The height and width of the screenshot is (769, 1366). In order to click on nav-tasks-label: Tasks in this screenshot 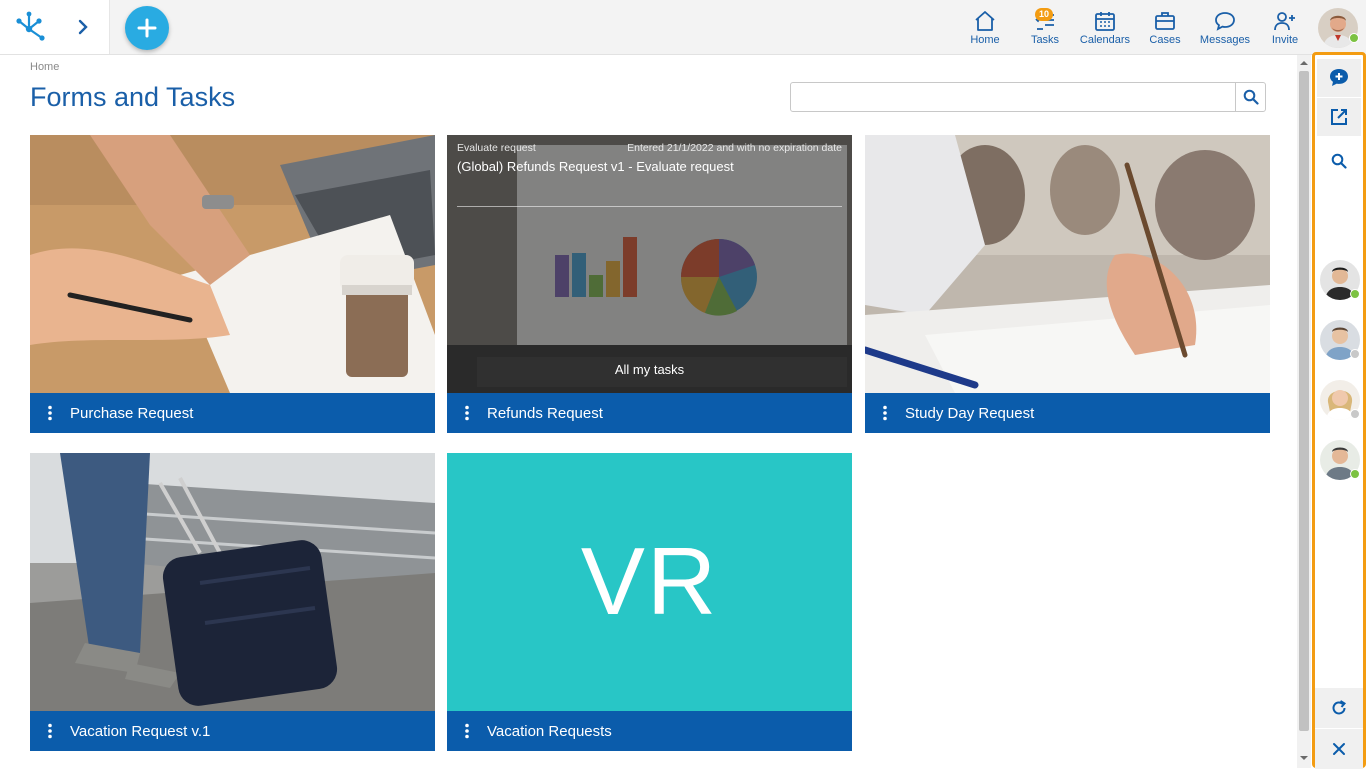, I will do `click(1045, 40)`.